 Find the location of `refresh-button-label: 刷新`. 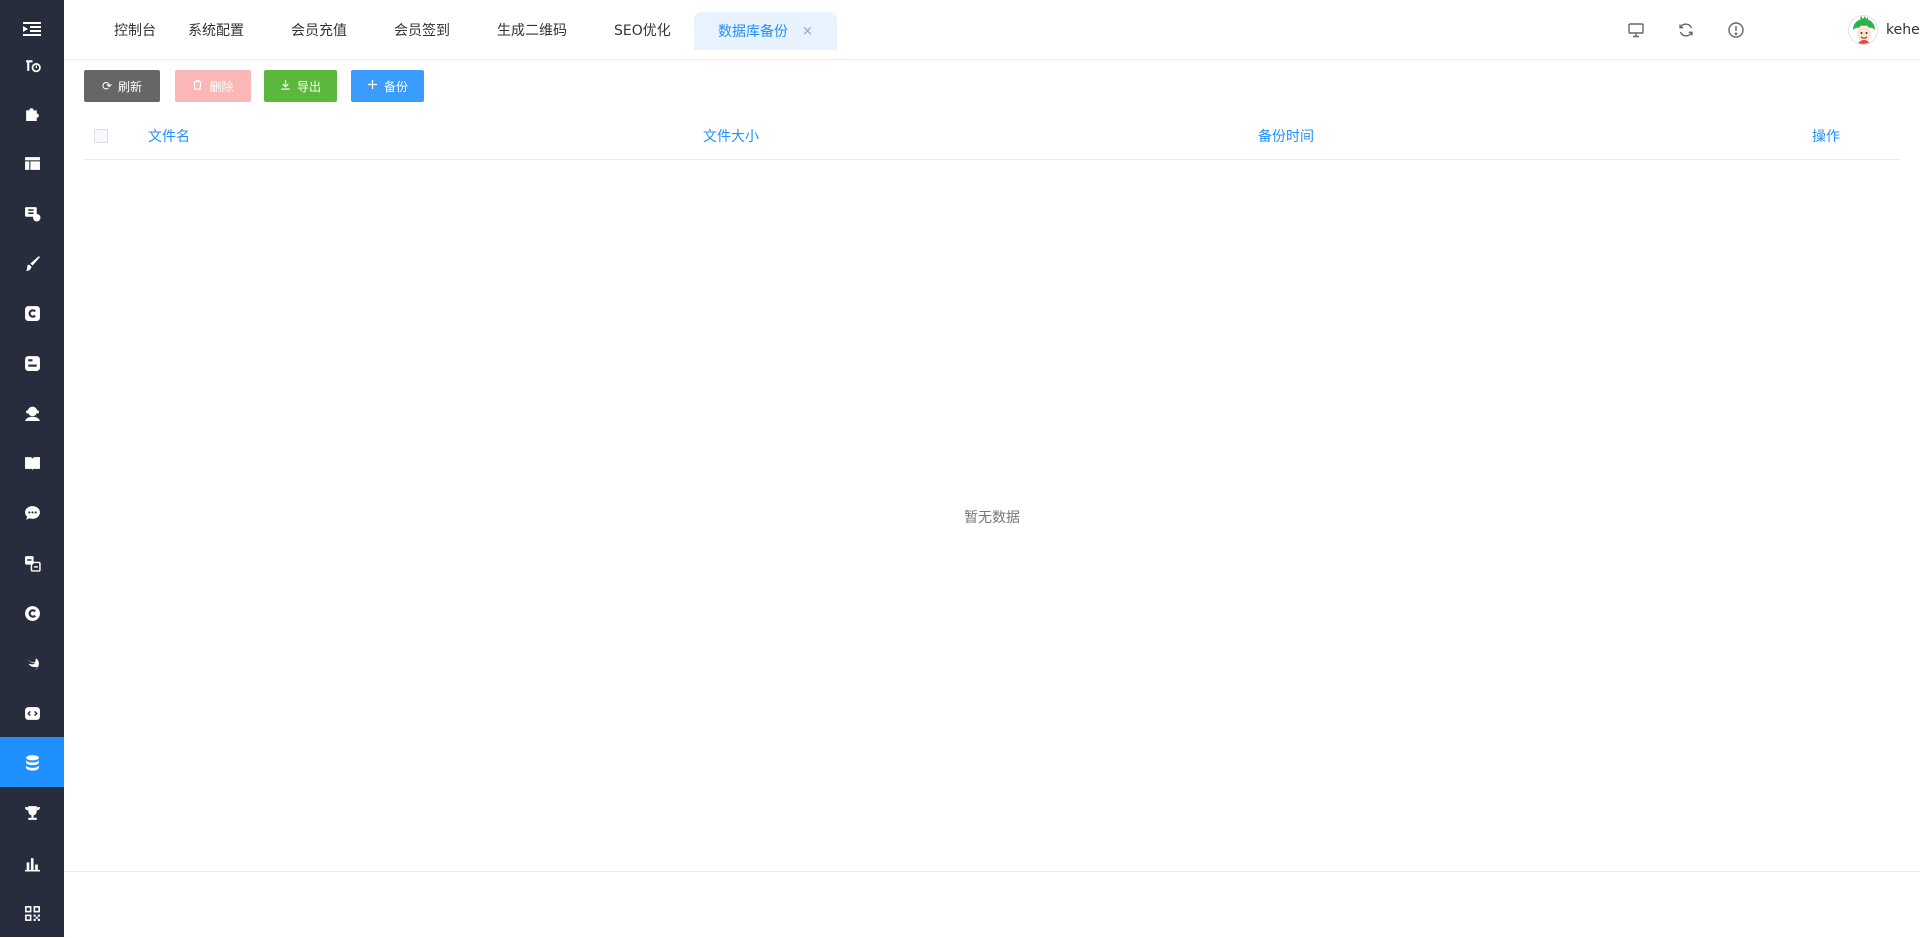

refresh-button-label: 刷新 is located at coordinates (130, 86).